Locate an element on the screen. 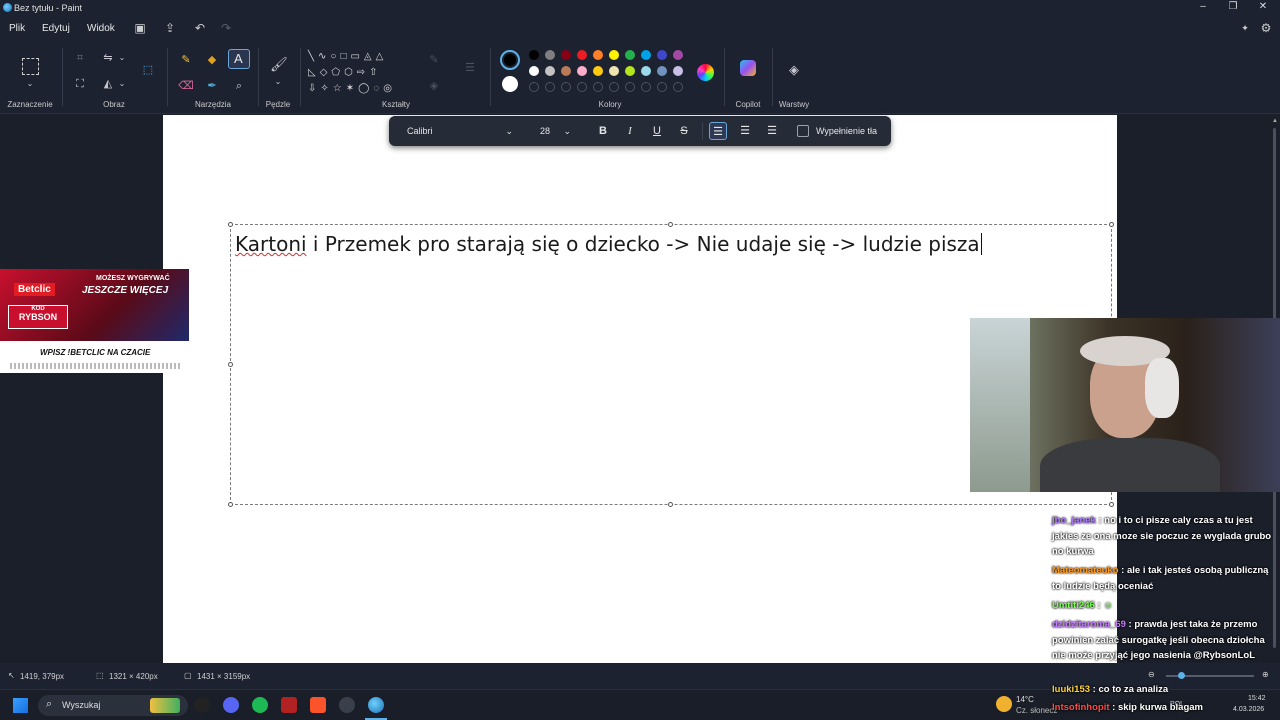 Image resolution: width=1280 pixels, height=720 pixels. settings-gear-icon: ⚙ is located at coordinates (1266, 28).